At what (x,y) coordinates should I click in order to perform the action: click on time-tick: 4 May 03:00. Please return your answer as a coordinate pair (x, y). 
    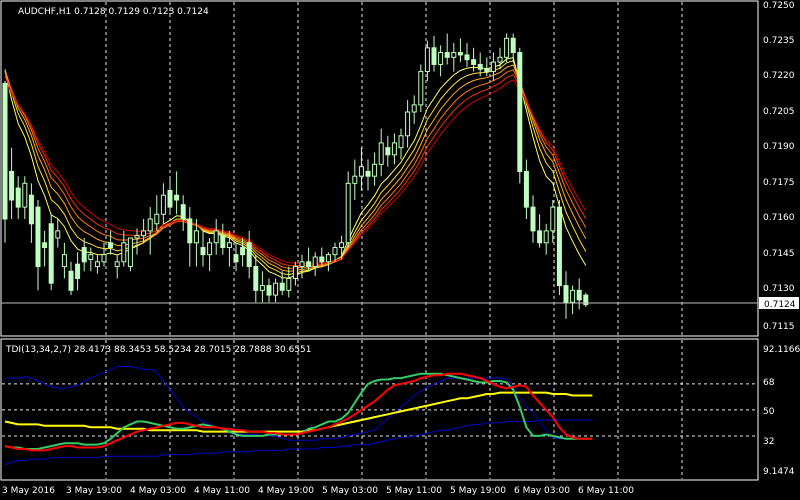
    Looking at the image, I should click on (158, 491).